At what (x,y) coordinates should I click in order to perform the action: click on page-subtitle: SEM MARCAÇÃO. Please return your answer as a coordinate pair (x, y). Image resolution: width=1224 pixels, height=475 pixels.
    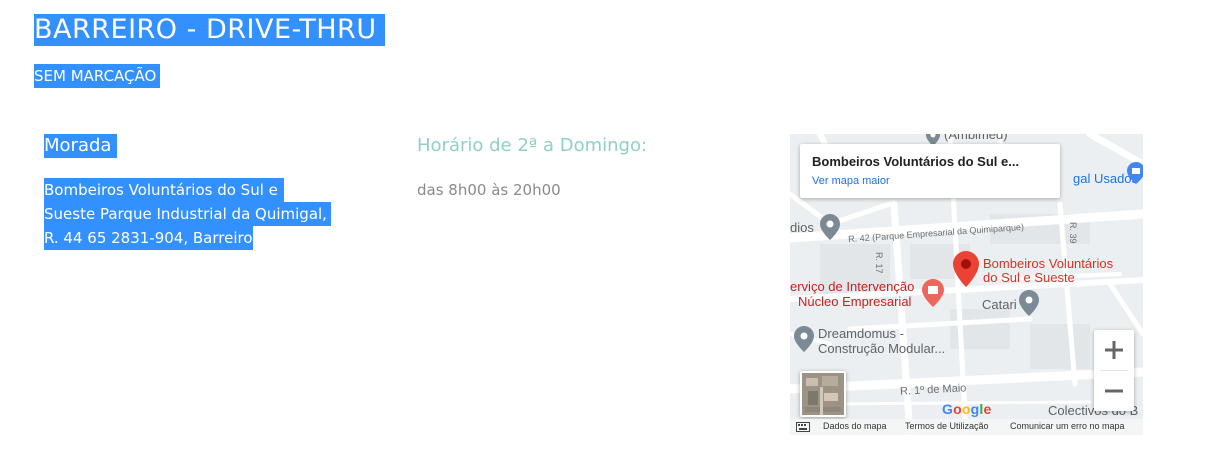
    Looking at the image, I should click on (97, 76).